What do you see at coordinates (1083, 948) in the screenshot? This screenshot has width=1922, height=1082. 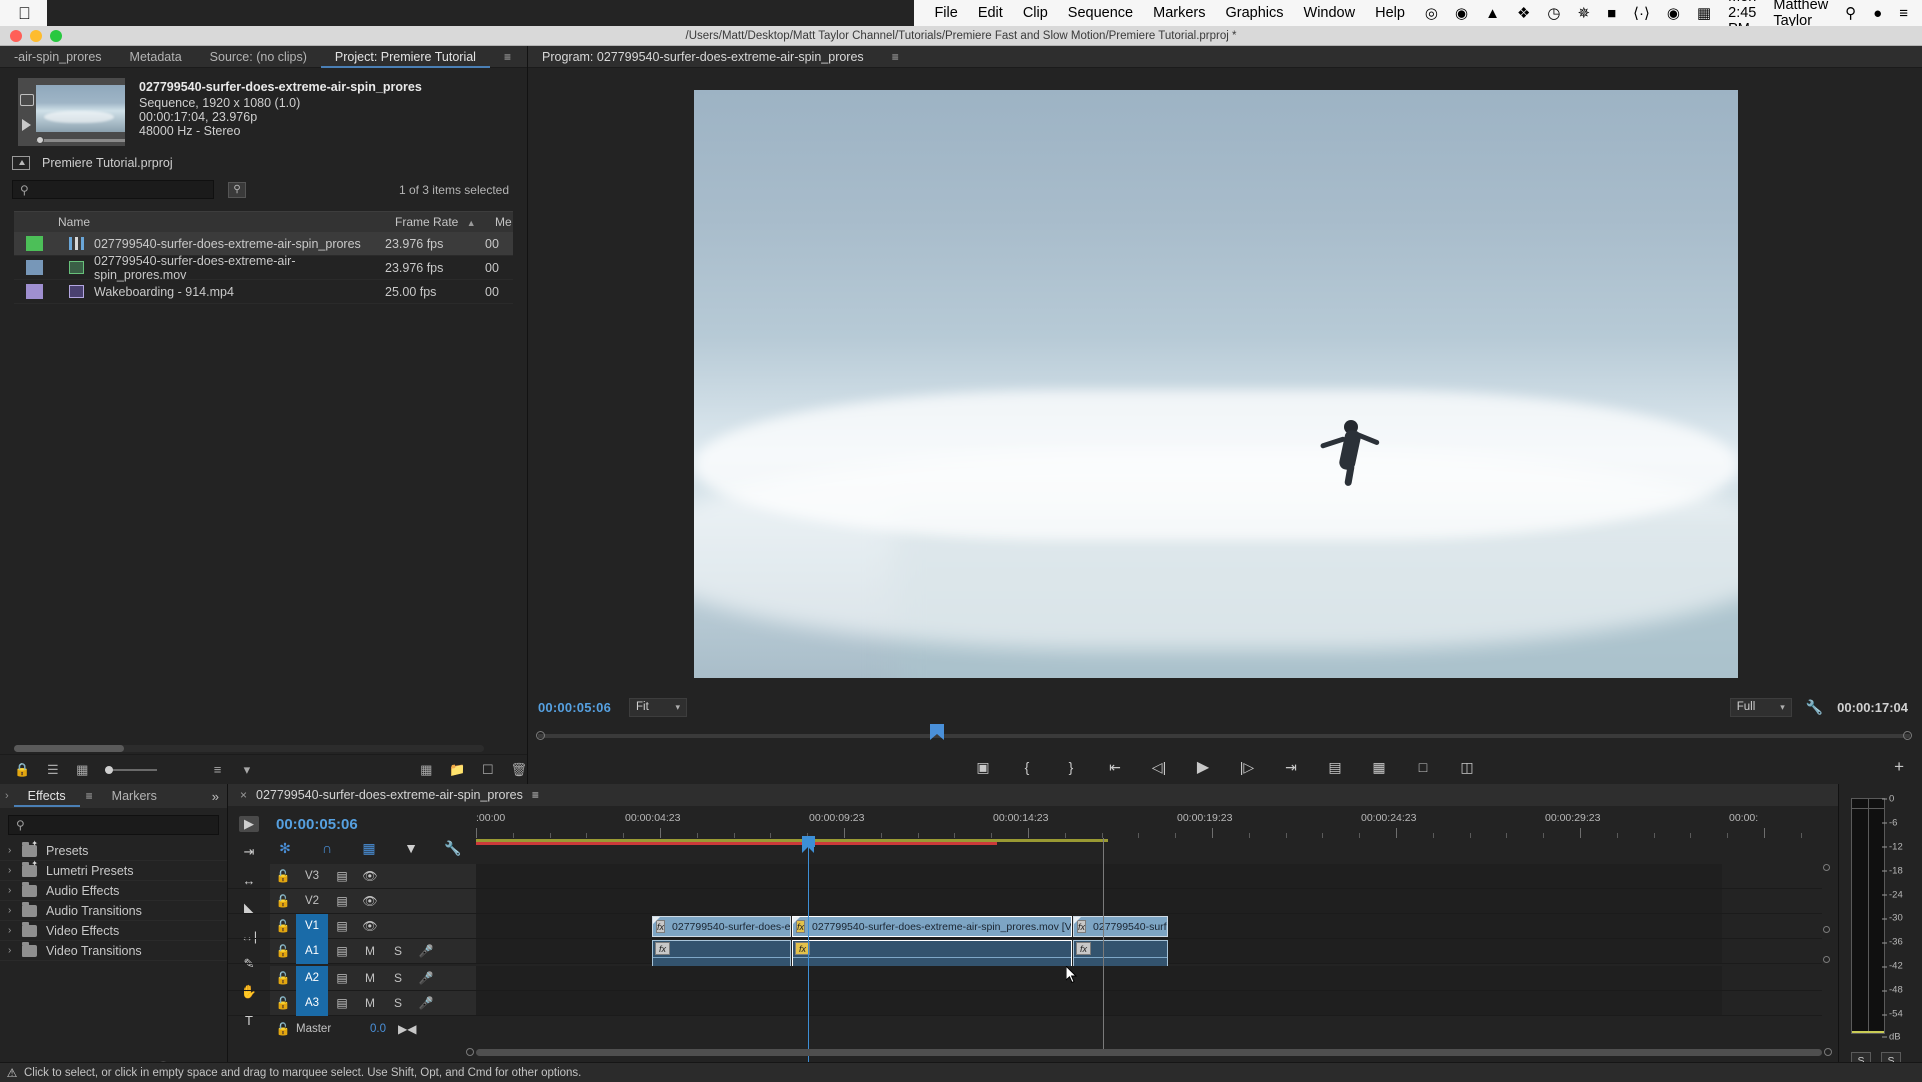 I see `fx-badge-icon: fx` at bounding box center [1083, 948].